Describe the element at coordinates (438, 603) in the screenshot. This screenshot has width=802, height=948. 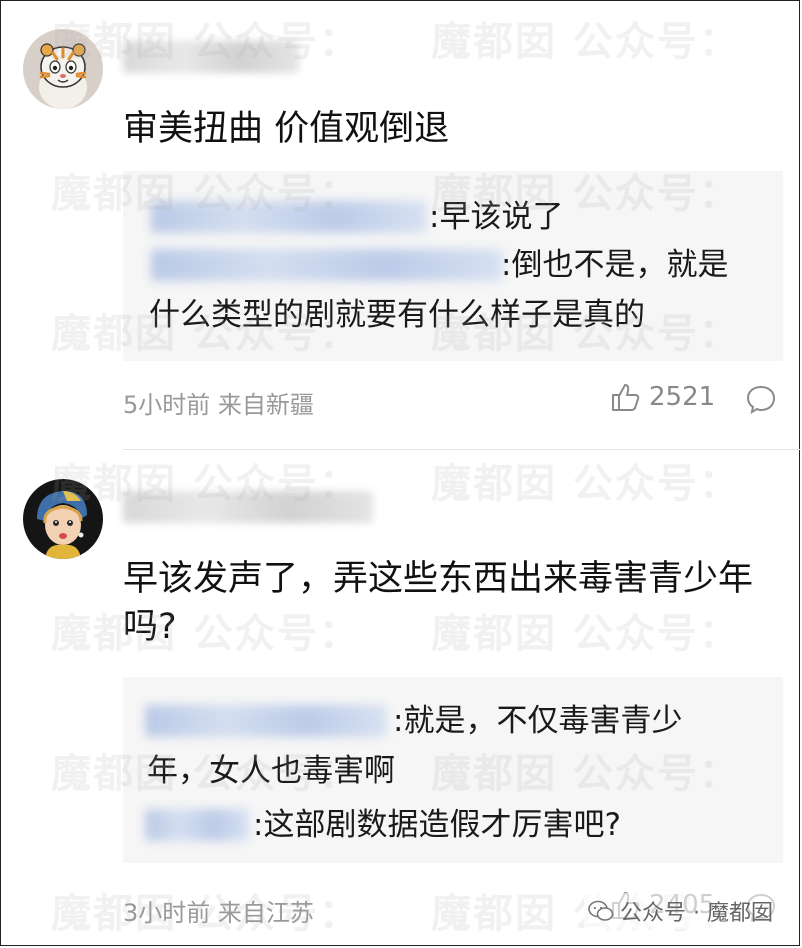
I see `comment-text: 早该发声了，弄这些东西出来毒害青少年吗?` at that location.